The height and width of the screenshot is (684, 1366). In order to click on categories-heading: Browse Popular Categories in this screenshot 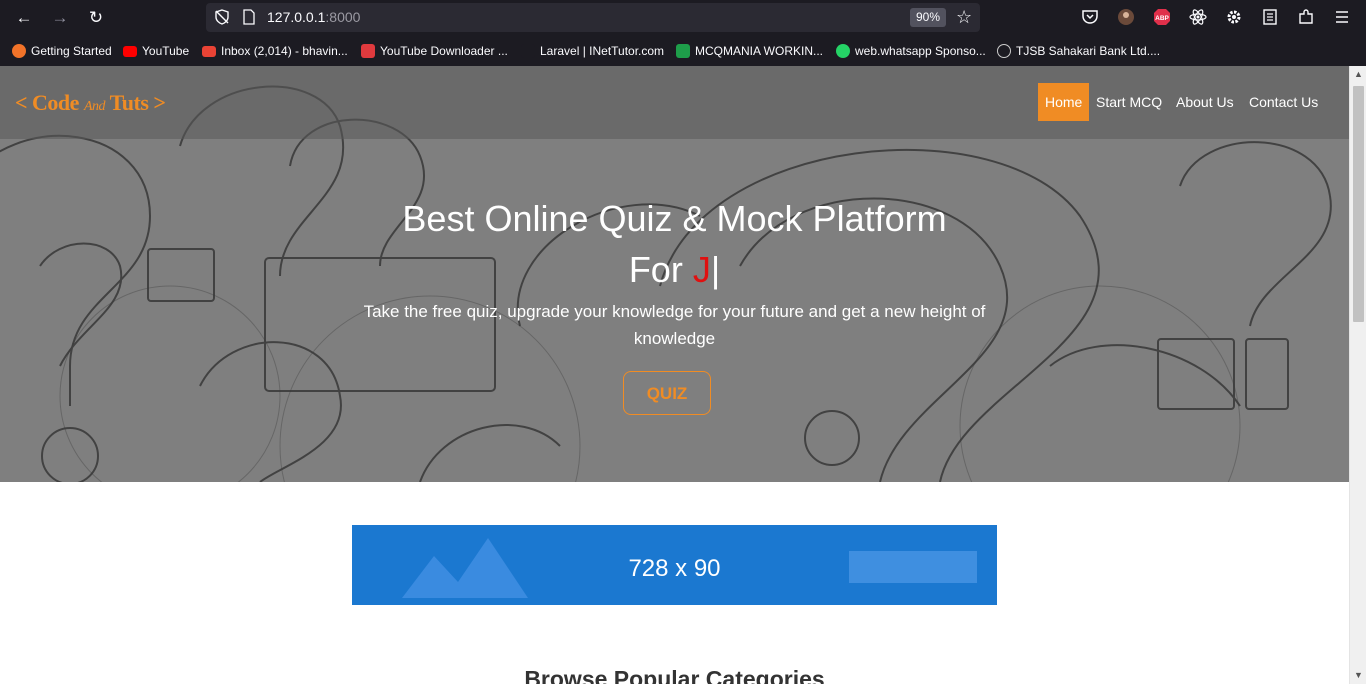, I will do `click(674, 675)`.